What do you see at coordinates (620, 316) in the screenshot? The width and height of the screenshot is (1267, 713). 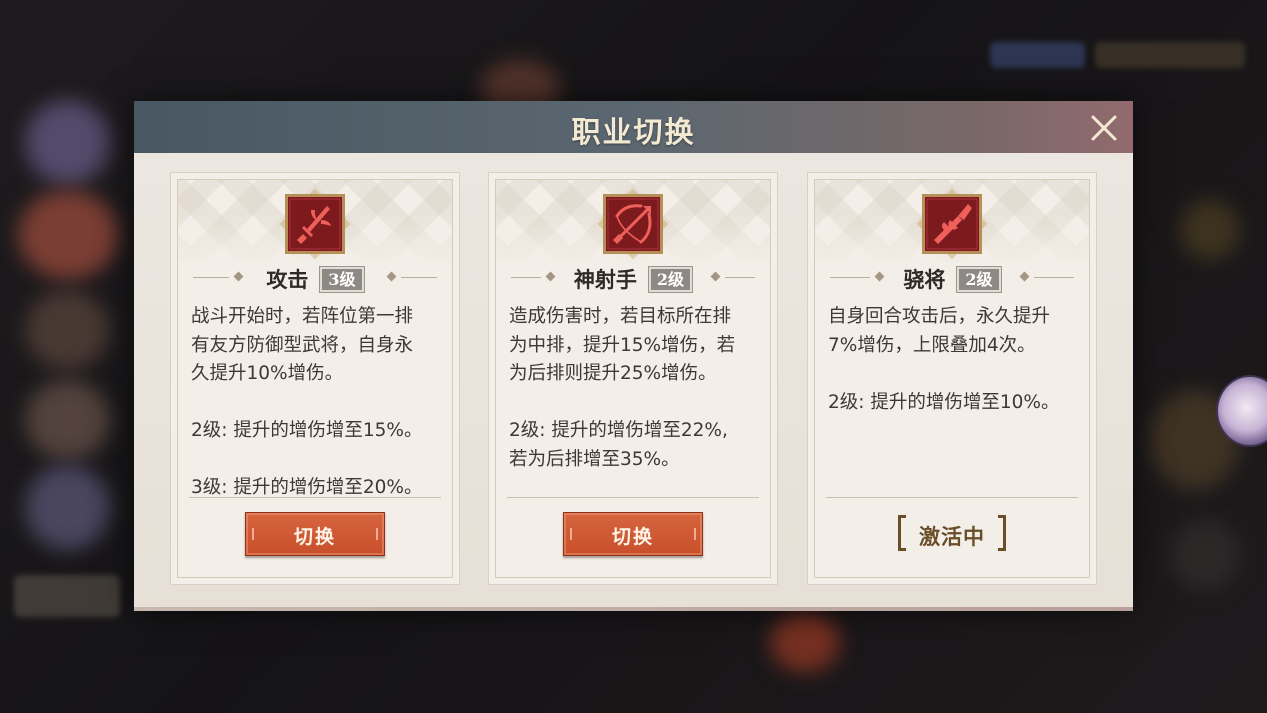 I see `desc-line: 造成伤害时，若目标所在排` at bounding box center [620, 316].